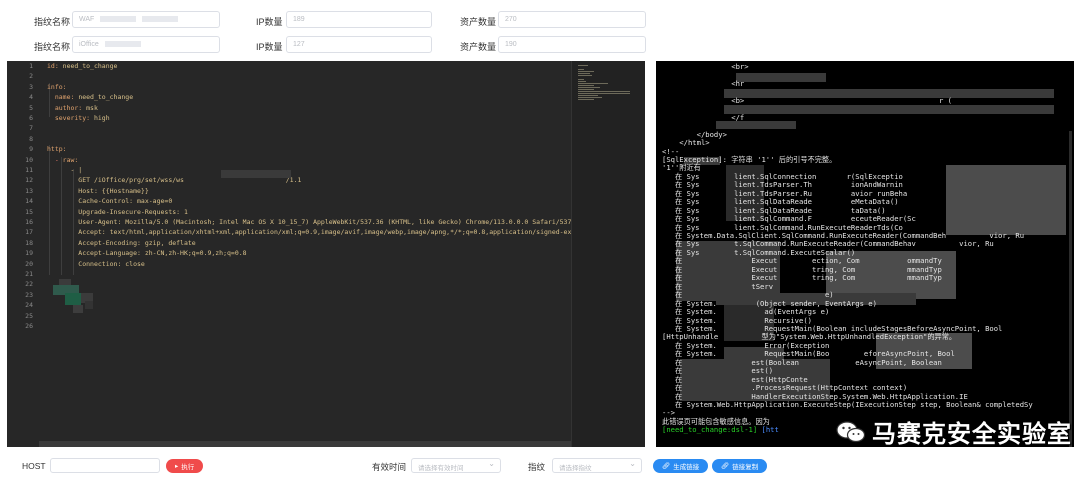 Image resolution: width=1080 pixels, height=478 pixels. What do you see at coordinates (359, 44) in the screenshot?
I see `ip-count-input: 127` at bounding box center [359, 44].